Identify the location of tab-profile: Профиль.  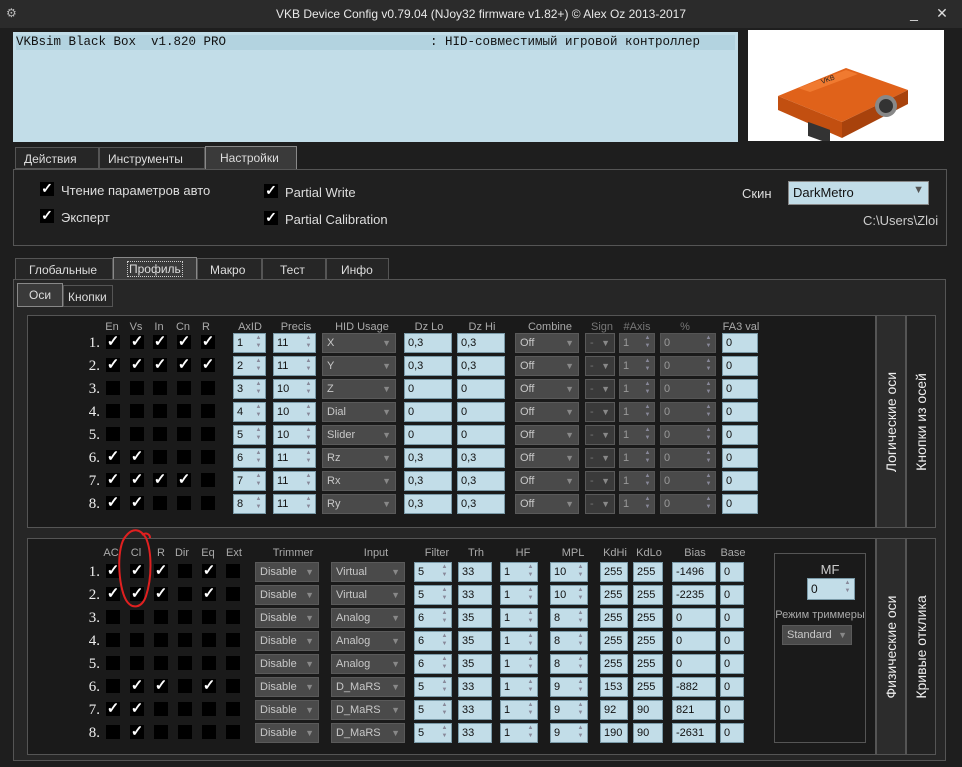
(155, 268).